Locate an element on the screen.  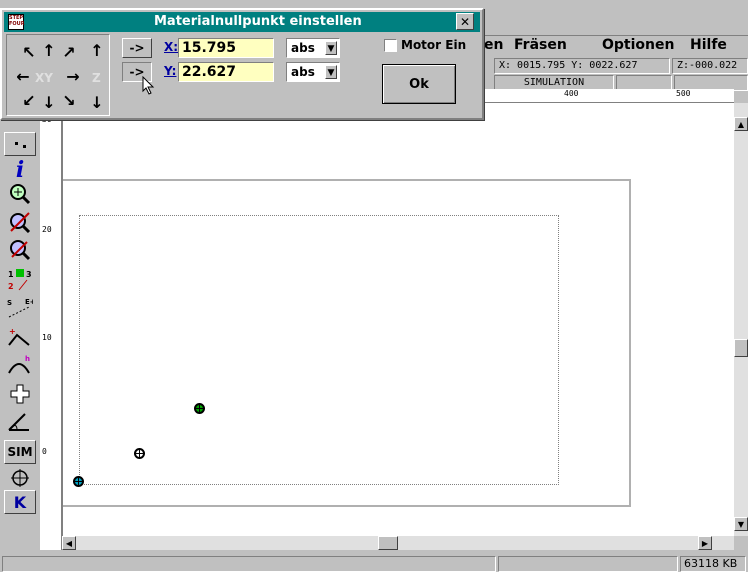
vertical-ruler: 30 20 10 0 is located at coordinates (51, 333).